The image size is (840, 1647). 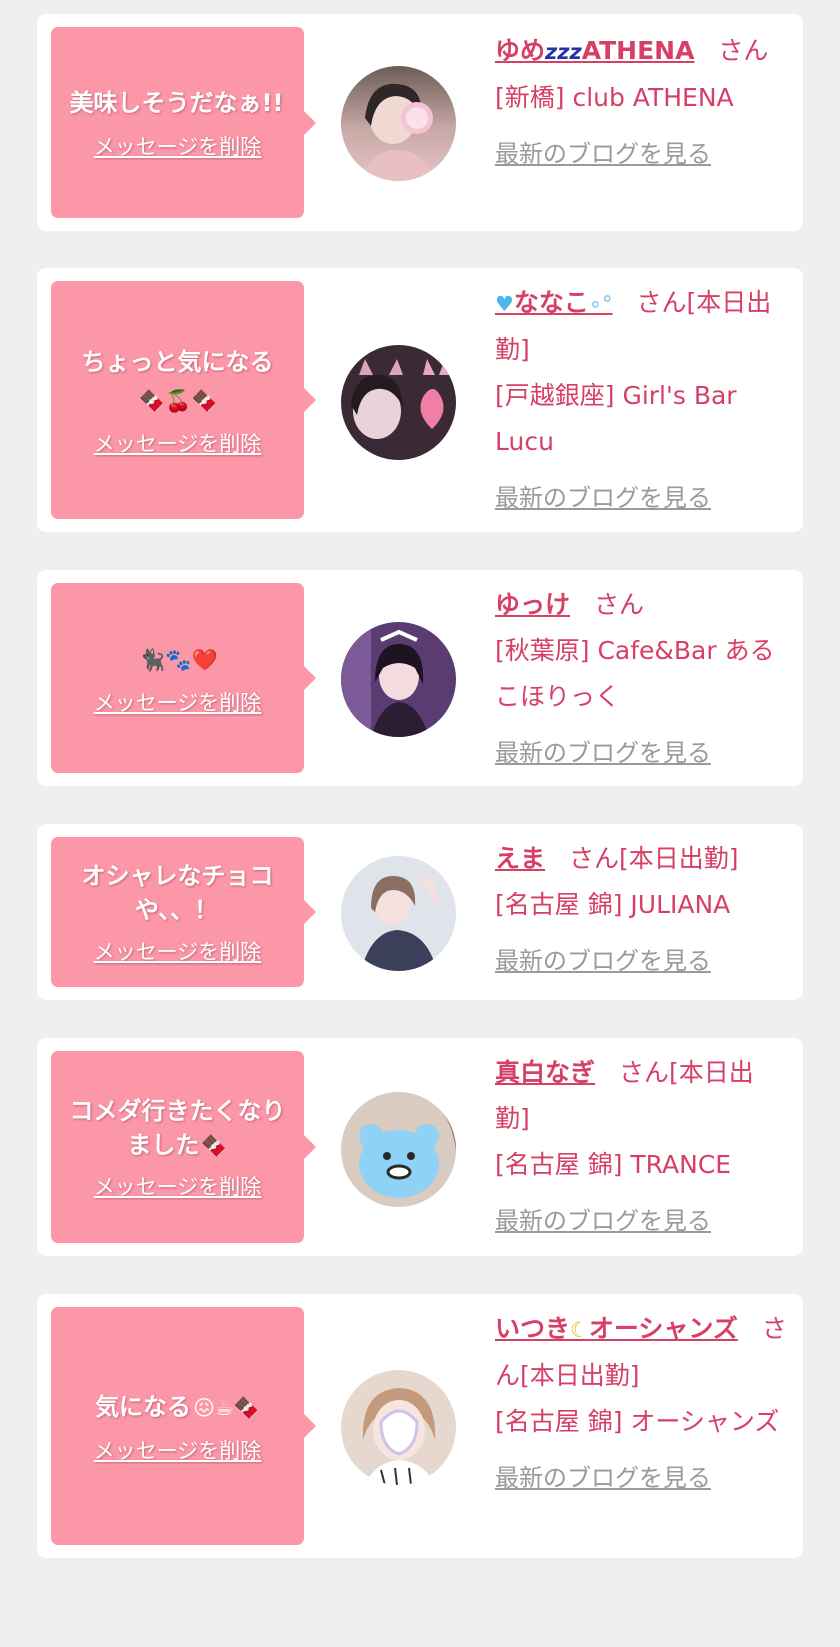 What do you see at coordinates (641, 1147) in the screenshot?
I see `cast-info: 真白なぎ さん[本日出勤] [名古屋 錦] TRANCE 最新のブログを見る` at bounding box center [641, 1147].